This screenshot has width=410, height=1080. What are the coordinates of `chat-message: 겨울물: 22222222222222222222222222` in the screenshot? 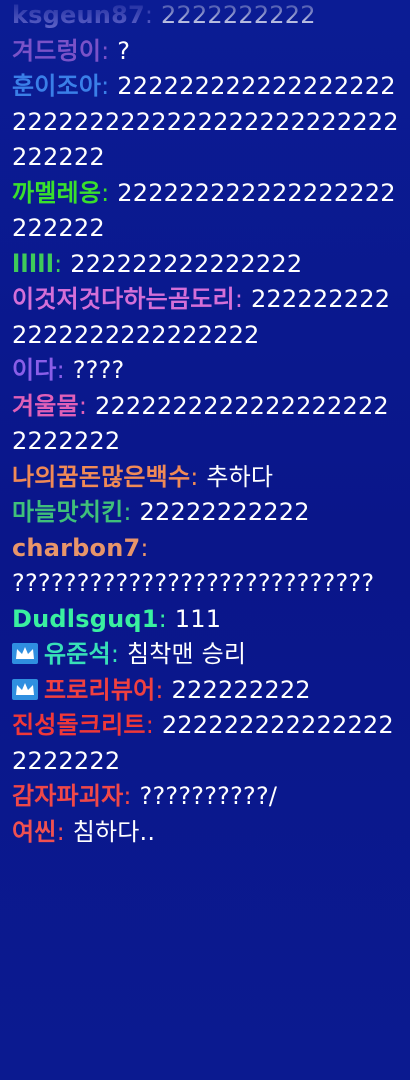 It's located at (208, 424).